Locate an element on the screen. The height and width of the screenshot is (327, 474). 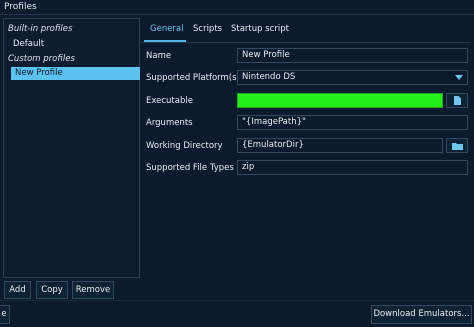
remove-button: Remove is located at coordinates (93, 290).